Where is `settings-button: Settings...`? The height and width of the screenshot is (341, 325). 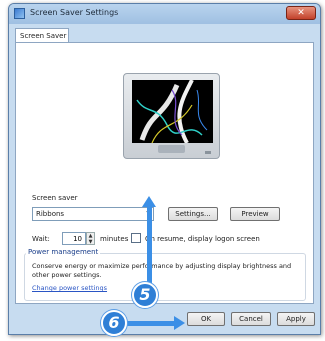
settings-button: Settings... is located at coordinates (193, 214).